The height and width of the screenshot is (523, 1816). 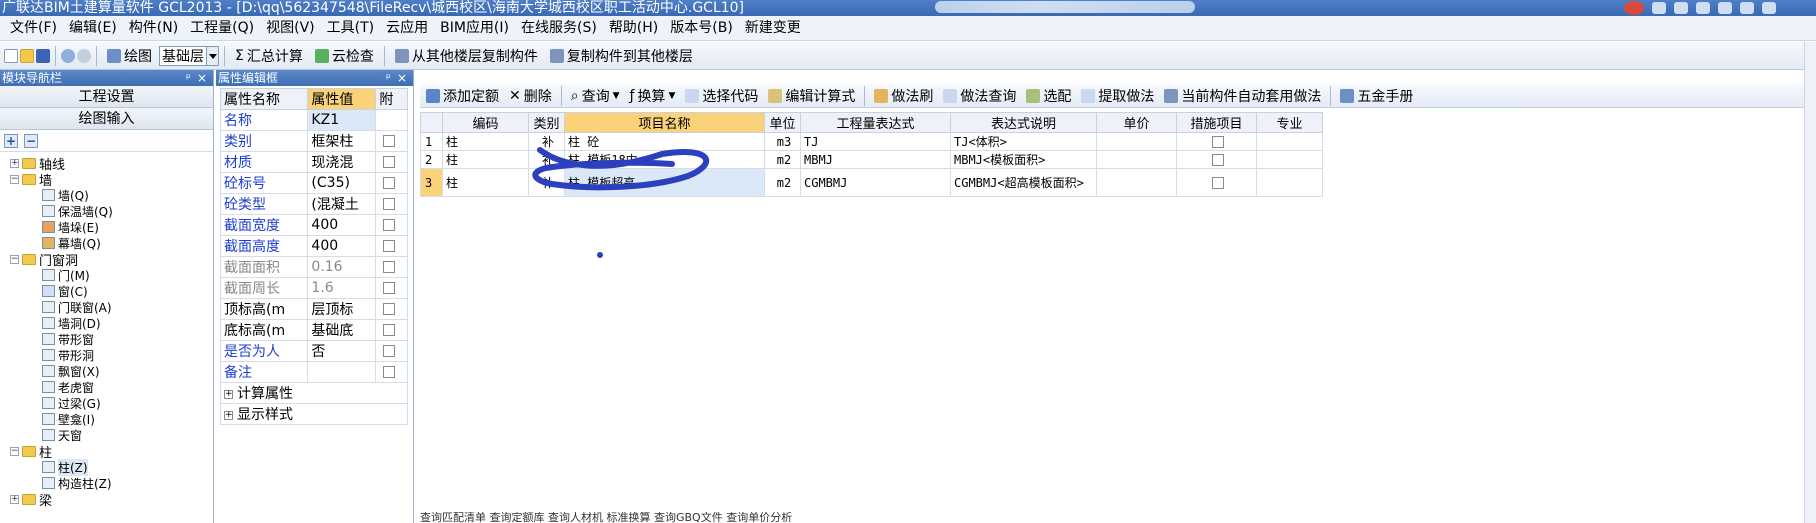 I want to click on property-row: 备注, so click(x=313, y=372).